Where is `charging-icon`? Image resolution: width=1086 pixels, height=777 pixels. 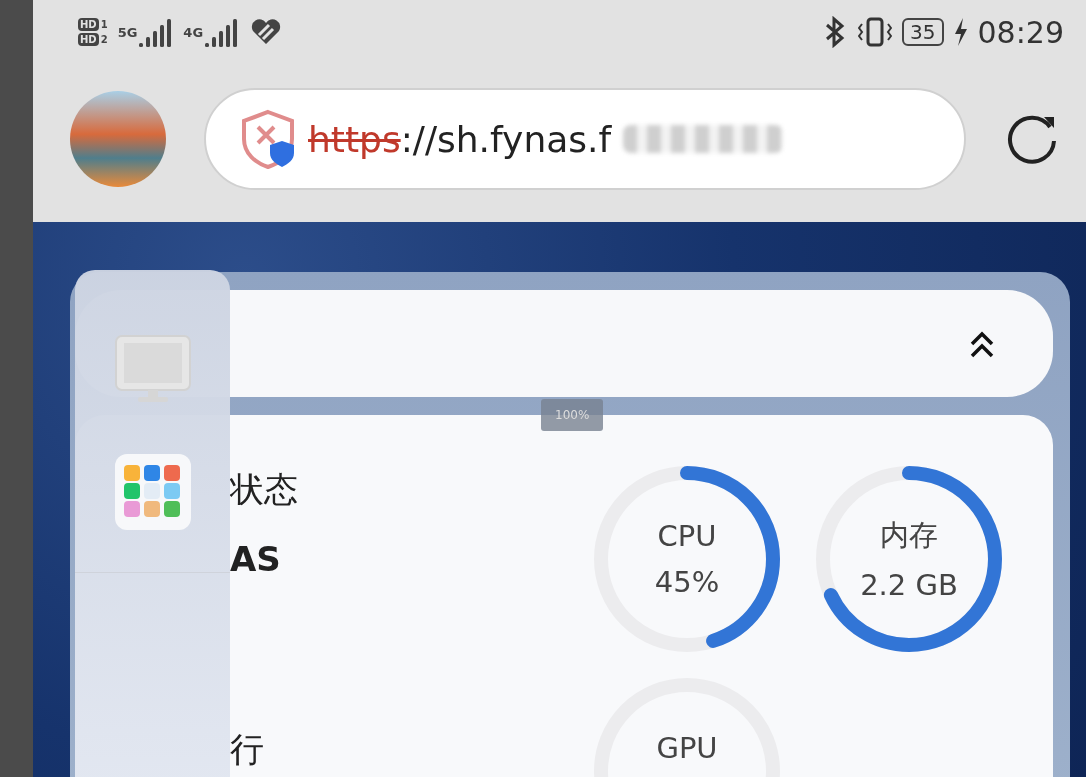 charging-icon is located at coordinates (960, 32).